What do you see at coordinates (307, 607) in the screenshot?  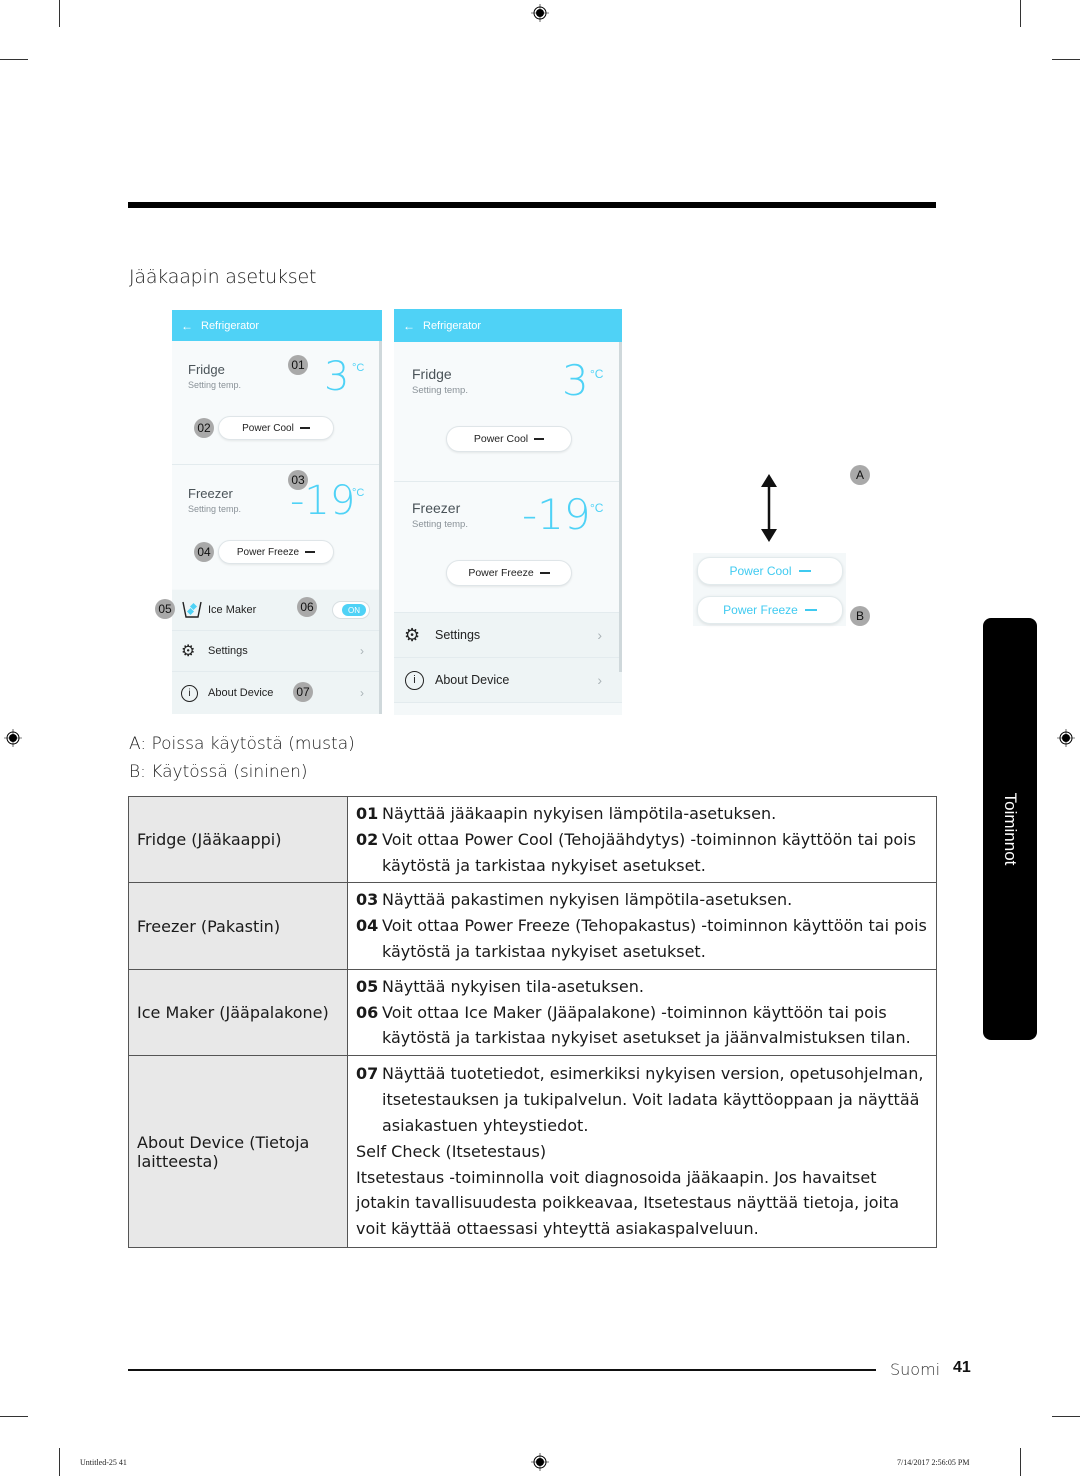 I see `callout-badge: 06` at bounding box center [307, 607].